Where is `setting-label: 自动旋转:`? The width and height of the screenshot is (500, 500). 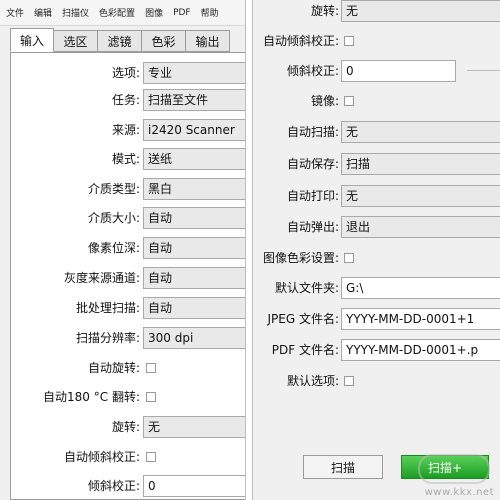
setting-label: 自动旋转: is located at coordinates (113, 368).